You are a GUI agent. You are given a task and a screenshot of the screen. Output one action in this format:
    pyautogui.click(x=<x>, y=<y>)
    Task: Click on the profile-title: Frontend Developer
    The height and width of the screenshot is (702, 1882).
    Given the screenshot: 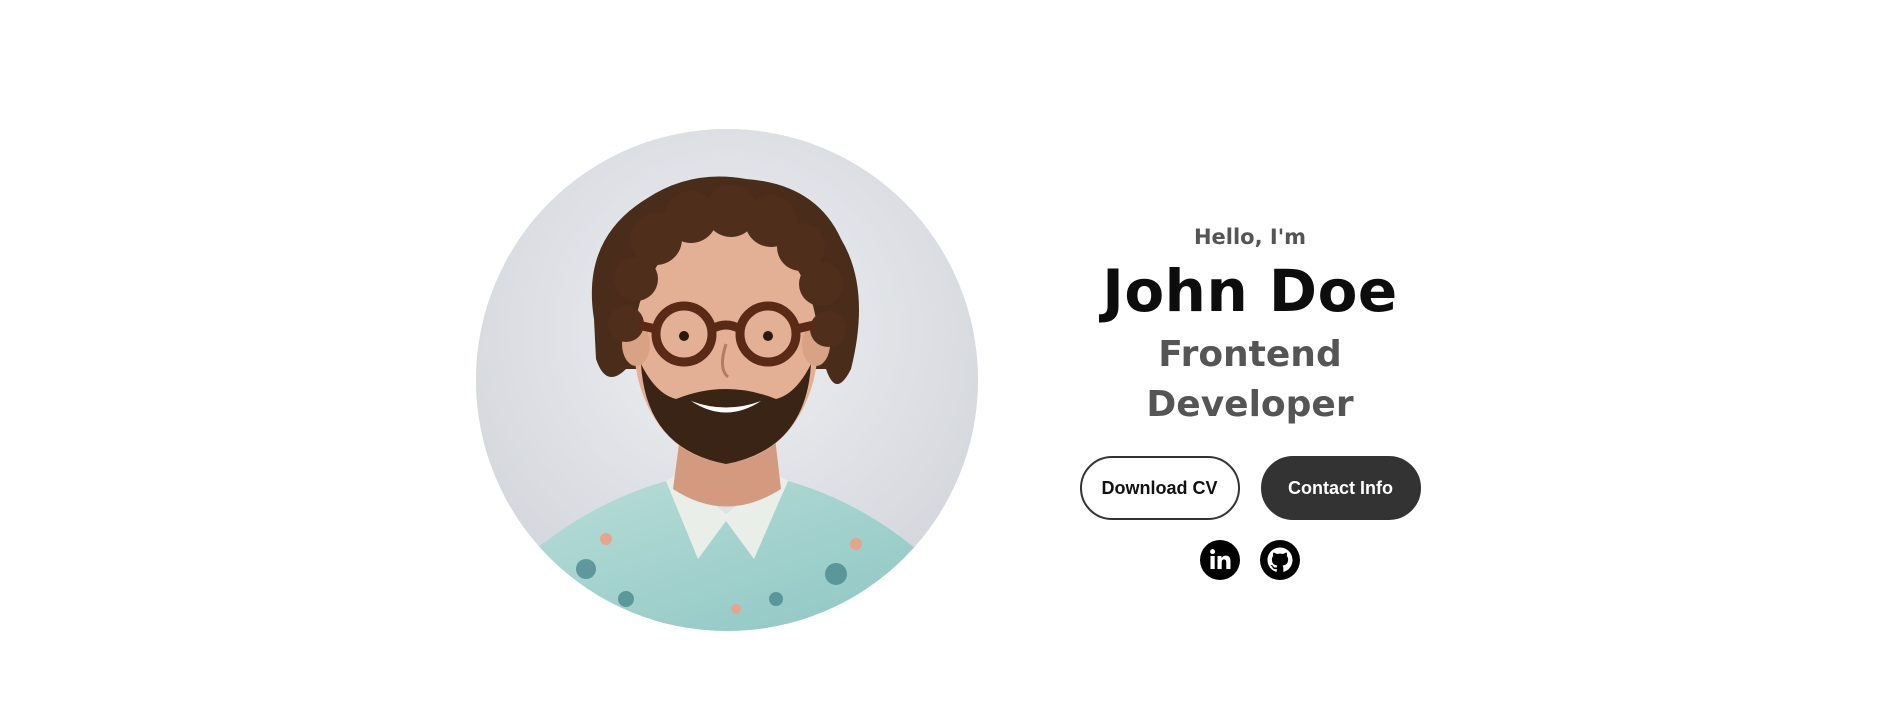 What is the action you would take?
    pyautogui.click(x=1250, y=379)
    